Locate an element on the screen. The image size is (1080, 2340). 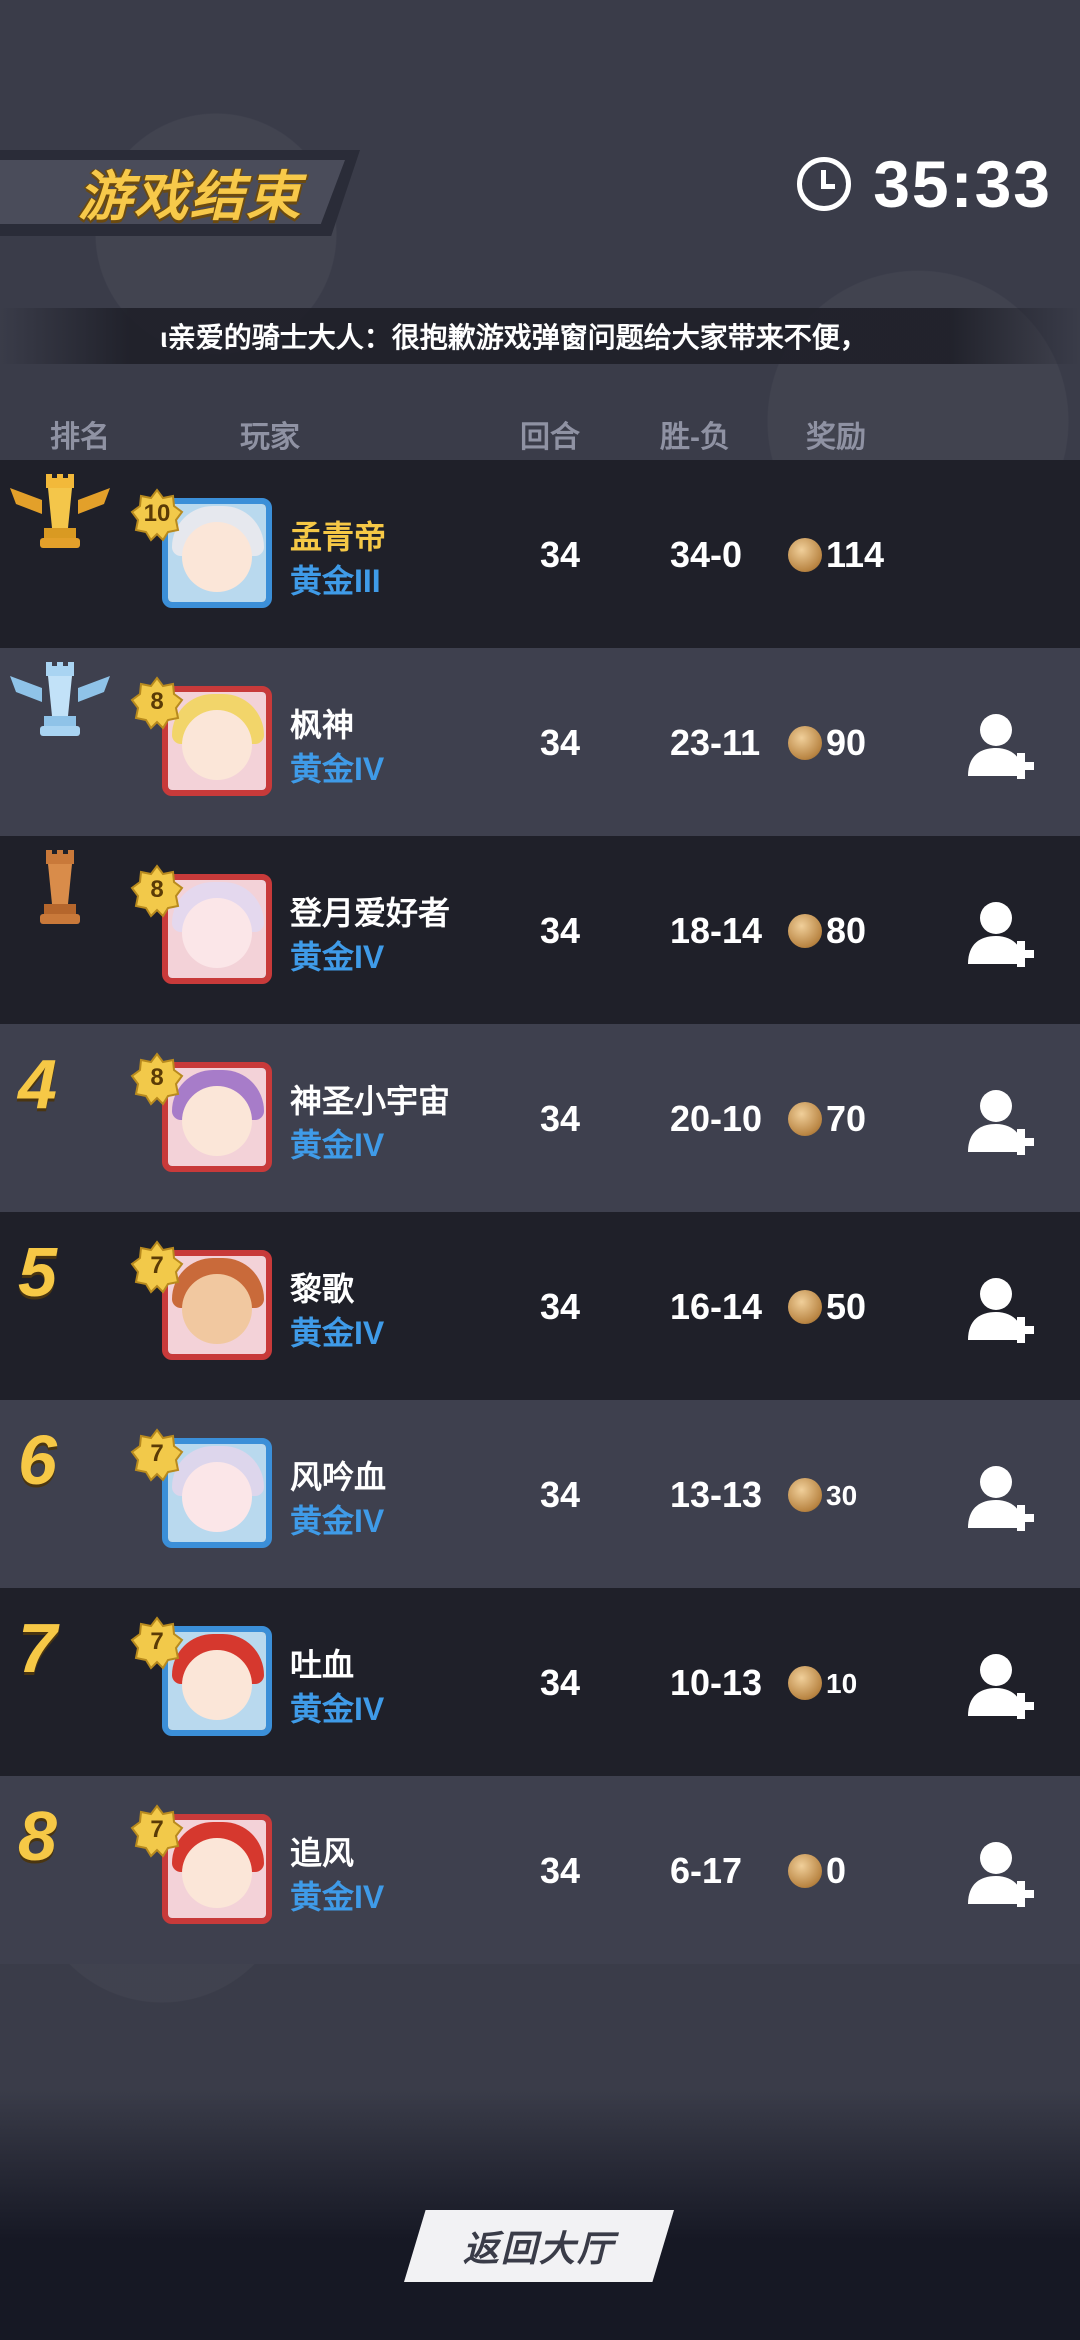
header-win-loss: 胜-负 is located at coordinates (695, 437).